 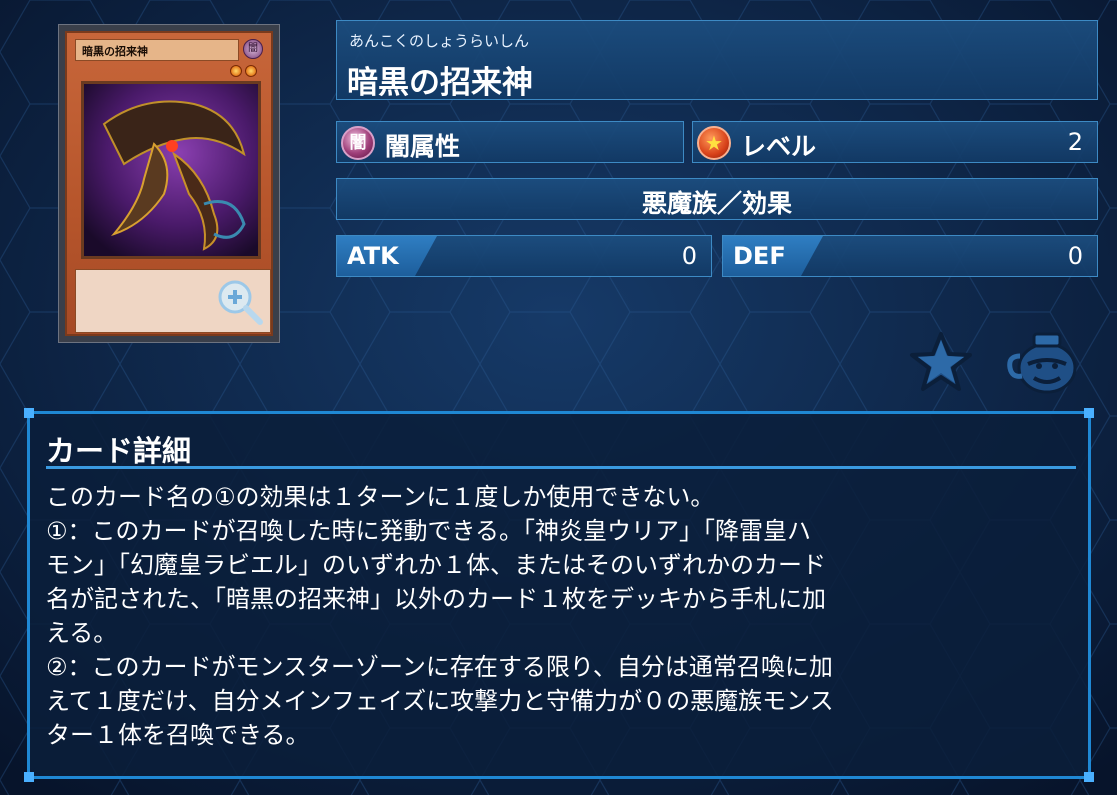 What do you see at coordinates (157, 50) in the screenshot?
I see `card-image-name: 暗黒の招来神` at bounding box center [157, 50].